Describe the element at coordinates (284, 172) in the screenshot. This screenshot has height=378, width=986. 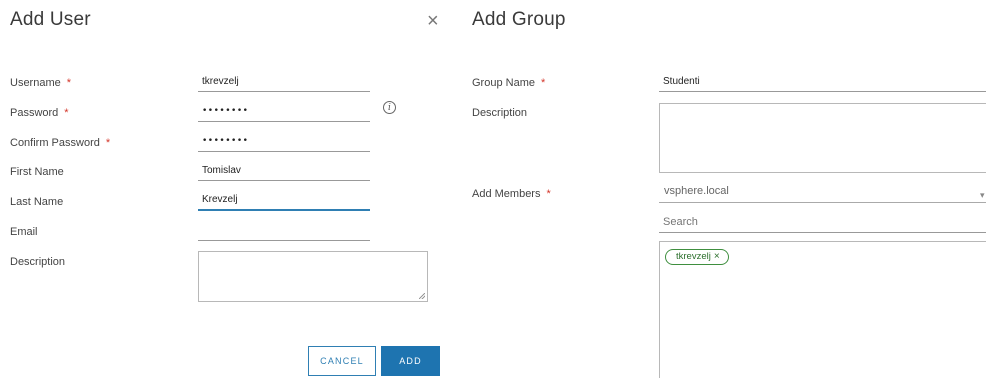
I see `first-name-input` at that location.